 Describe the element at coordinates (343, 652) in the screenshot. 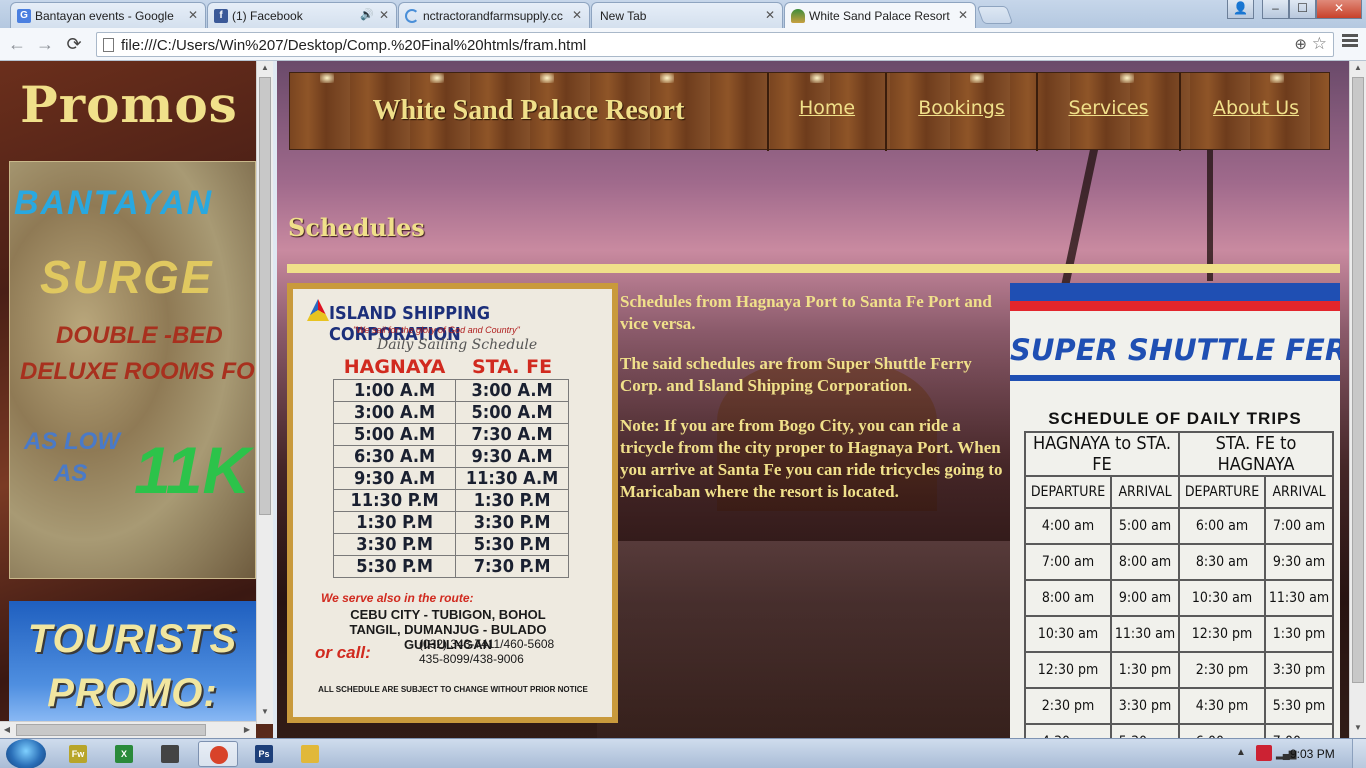

I see `board-call-label: or call:` at that location.